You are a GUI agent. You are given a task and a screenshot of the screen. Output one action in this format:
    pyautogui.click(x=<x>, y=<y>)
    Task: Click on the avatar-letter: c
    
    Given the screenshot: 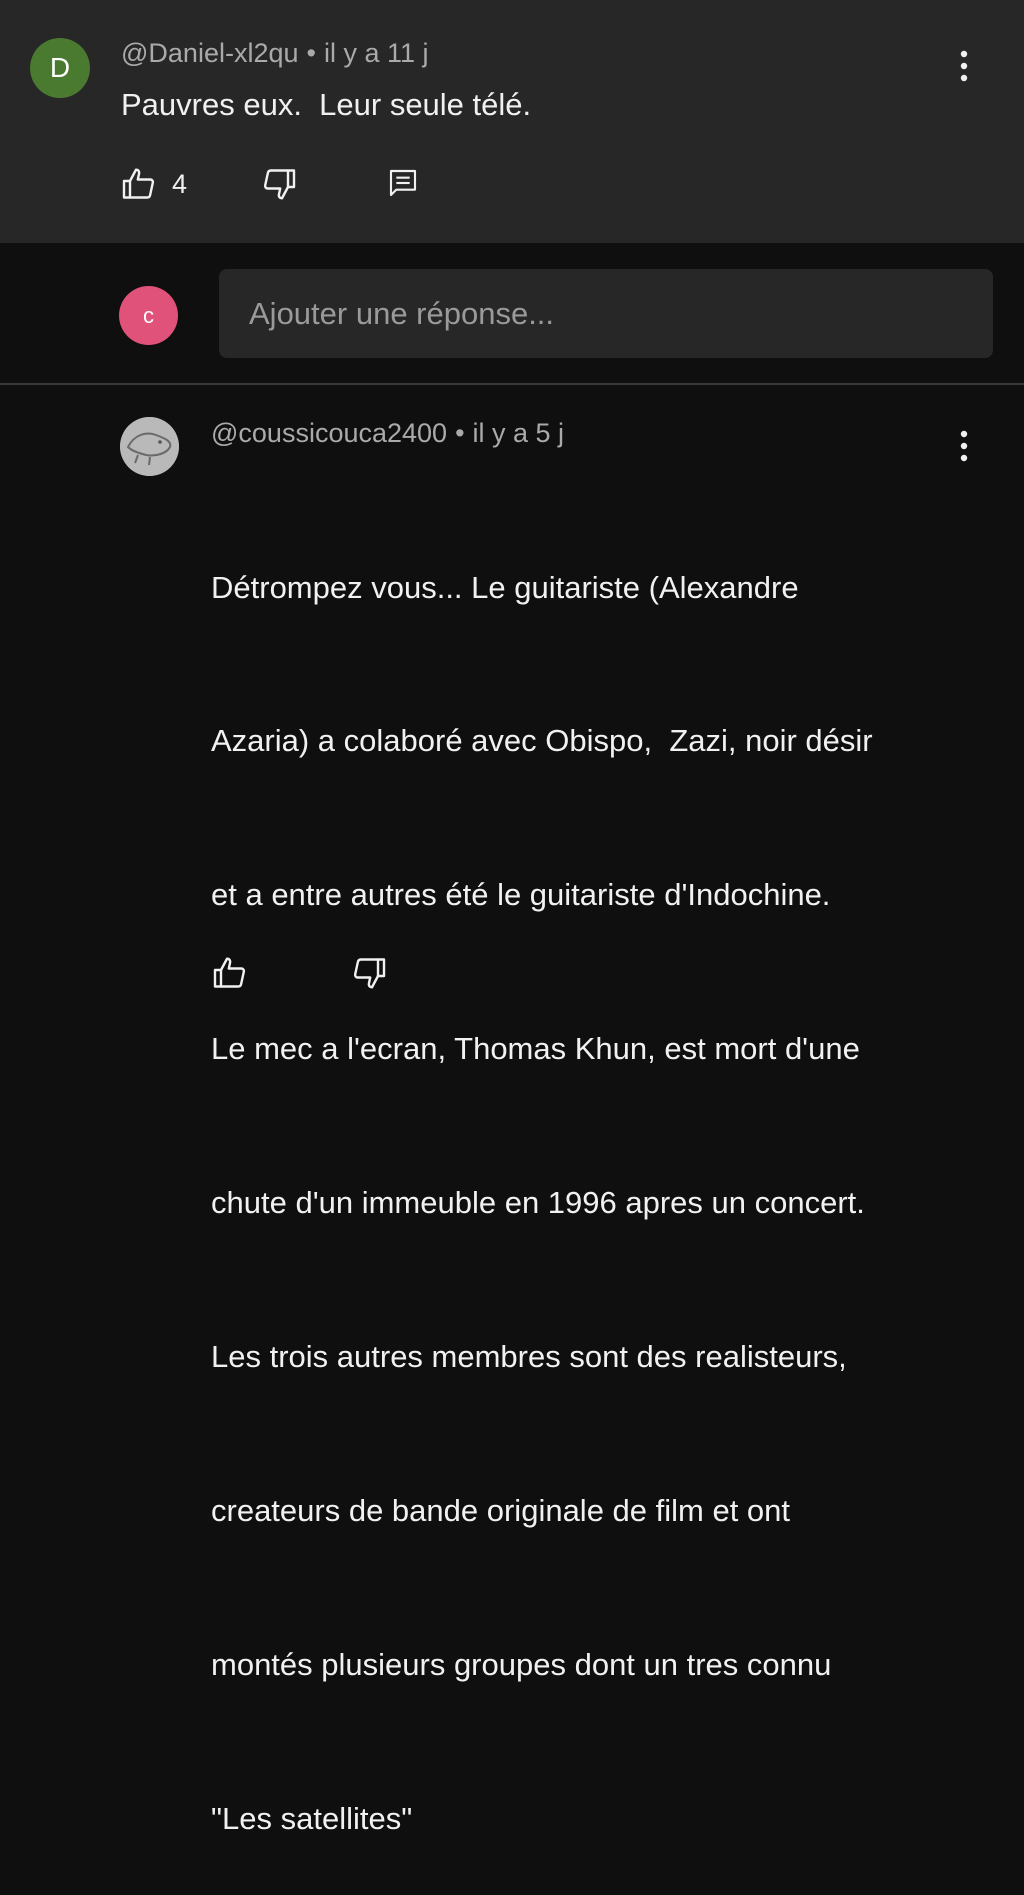 What is the action you would take?
    pyautogui.click(x=148, y=315)
    